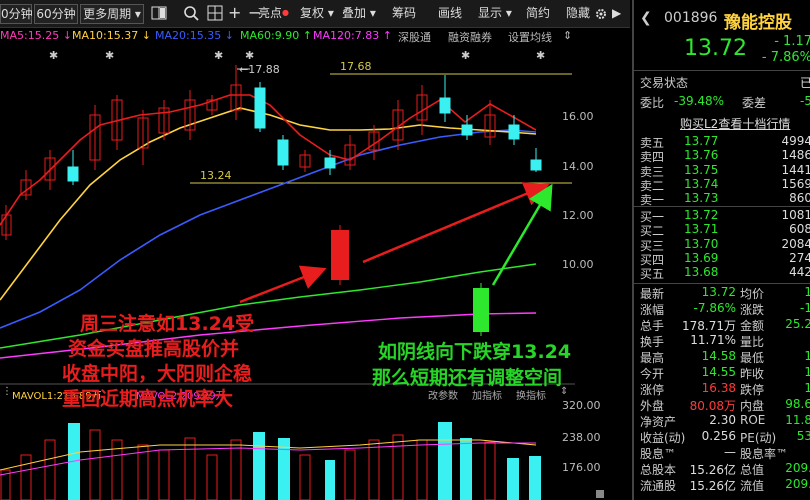 This screenshot has height=500, width=810. What do you see at coordinates (795, 183) in the screenshot?
I see `ask-volume: 1569` at bounding box center [795, 183].